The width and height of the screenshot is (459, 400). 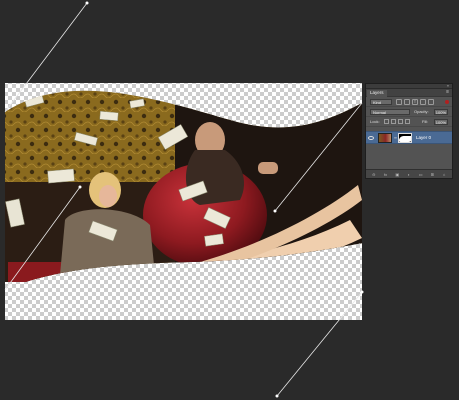 I want to click on folder-icon: ▭, so click(x=420, y=174).